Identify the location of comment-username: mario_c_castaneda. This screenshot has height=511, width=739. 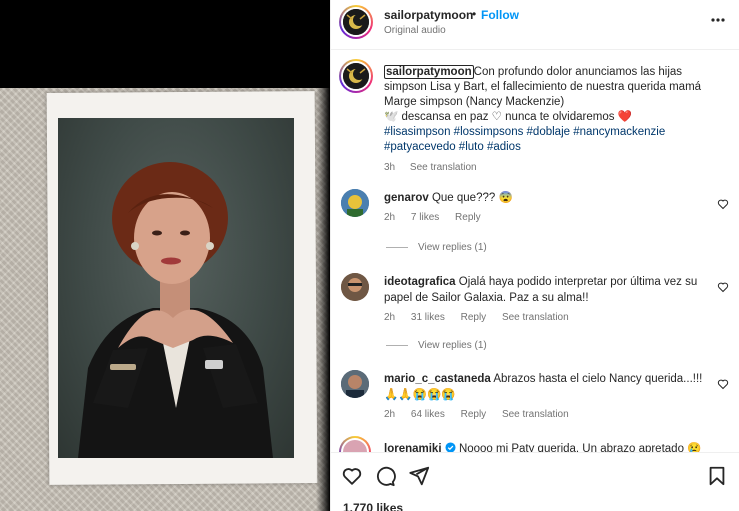
(437, 379).